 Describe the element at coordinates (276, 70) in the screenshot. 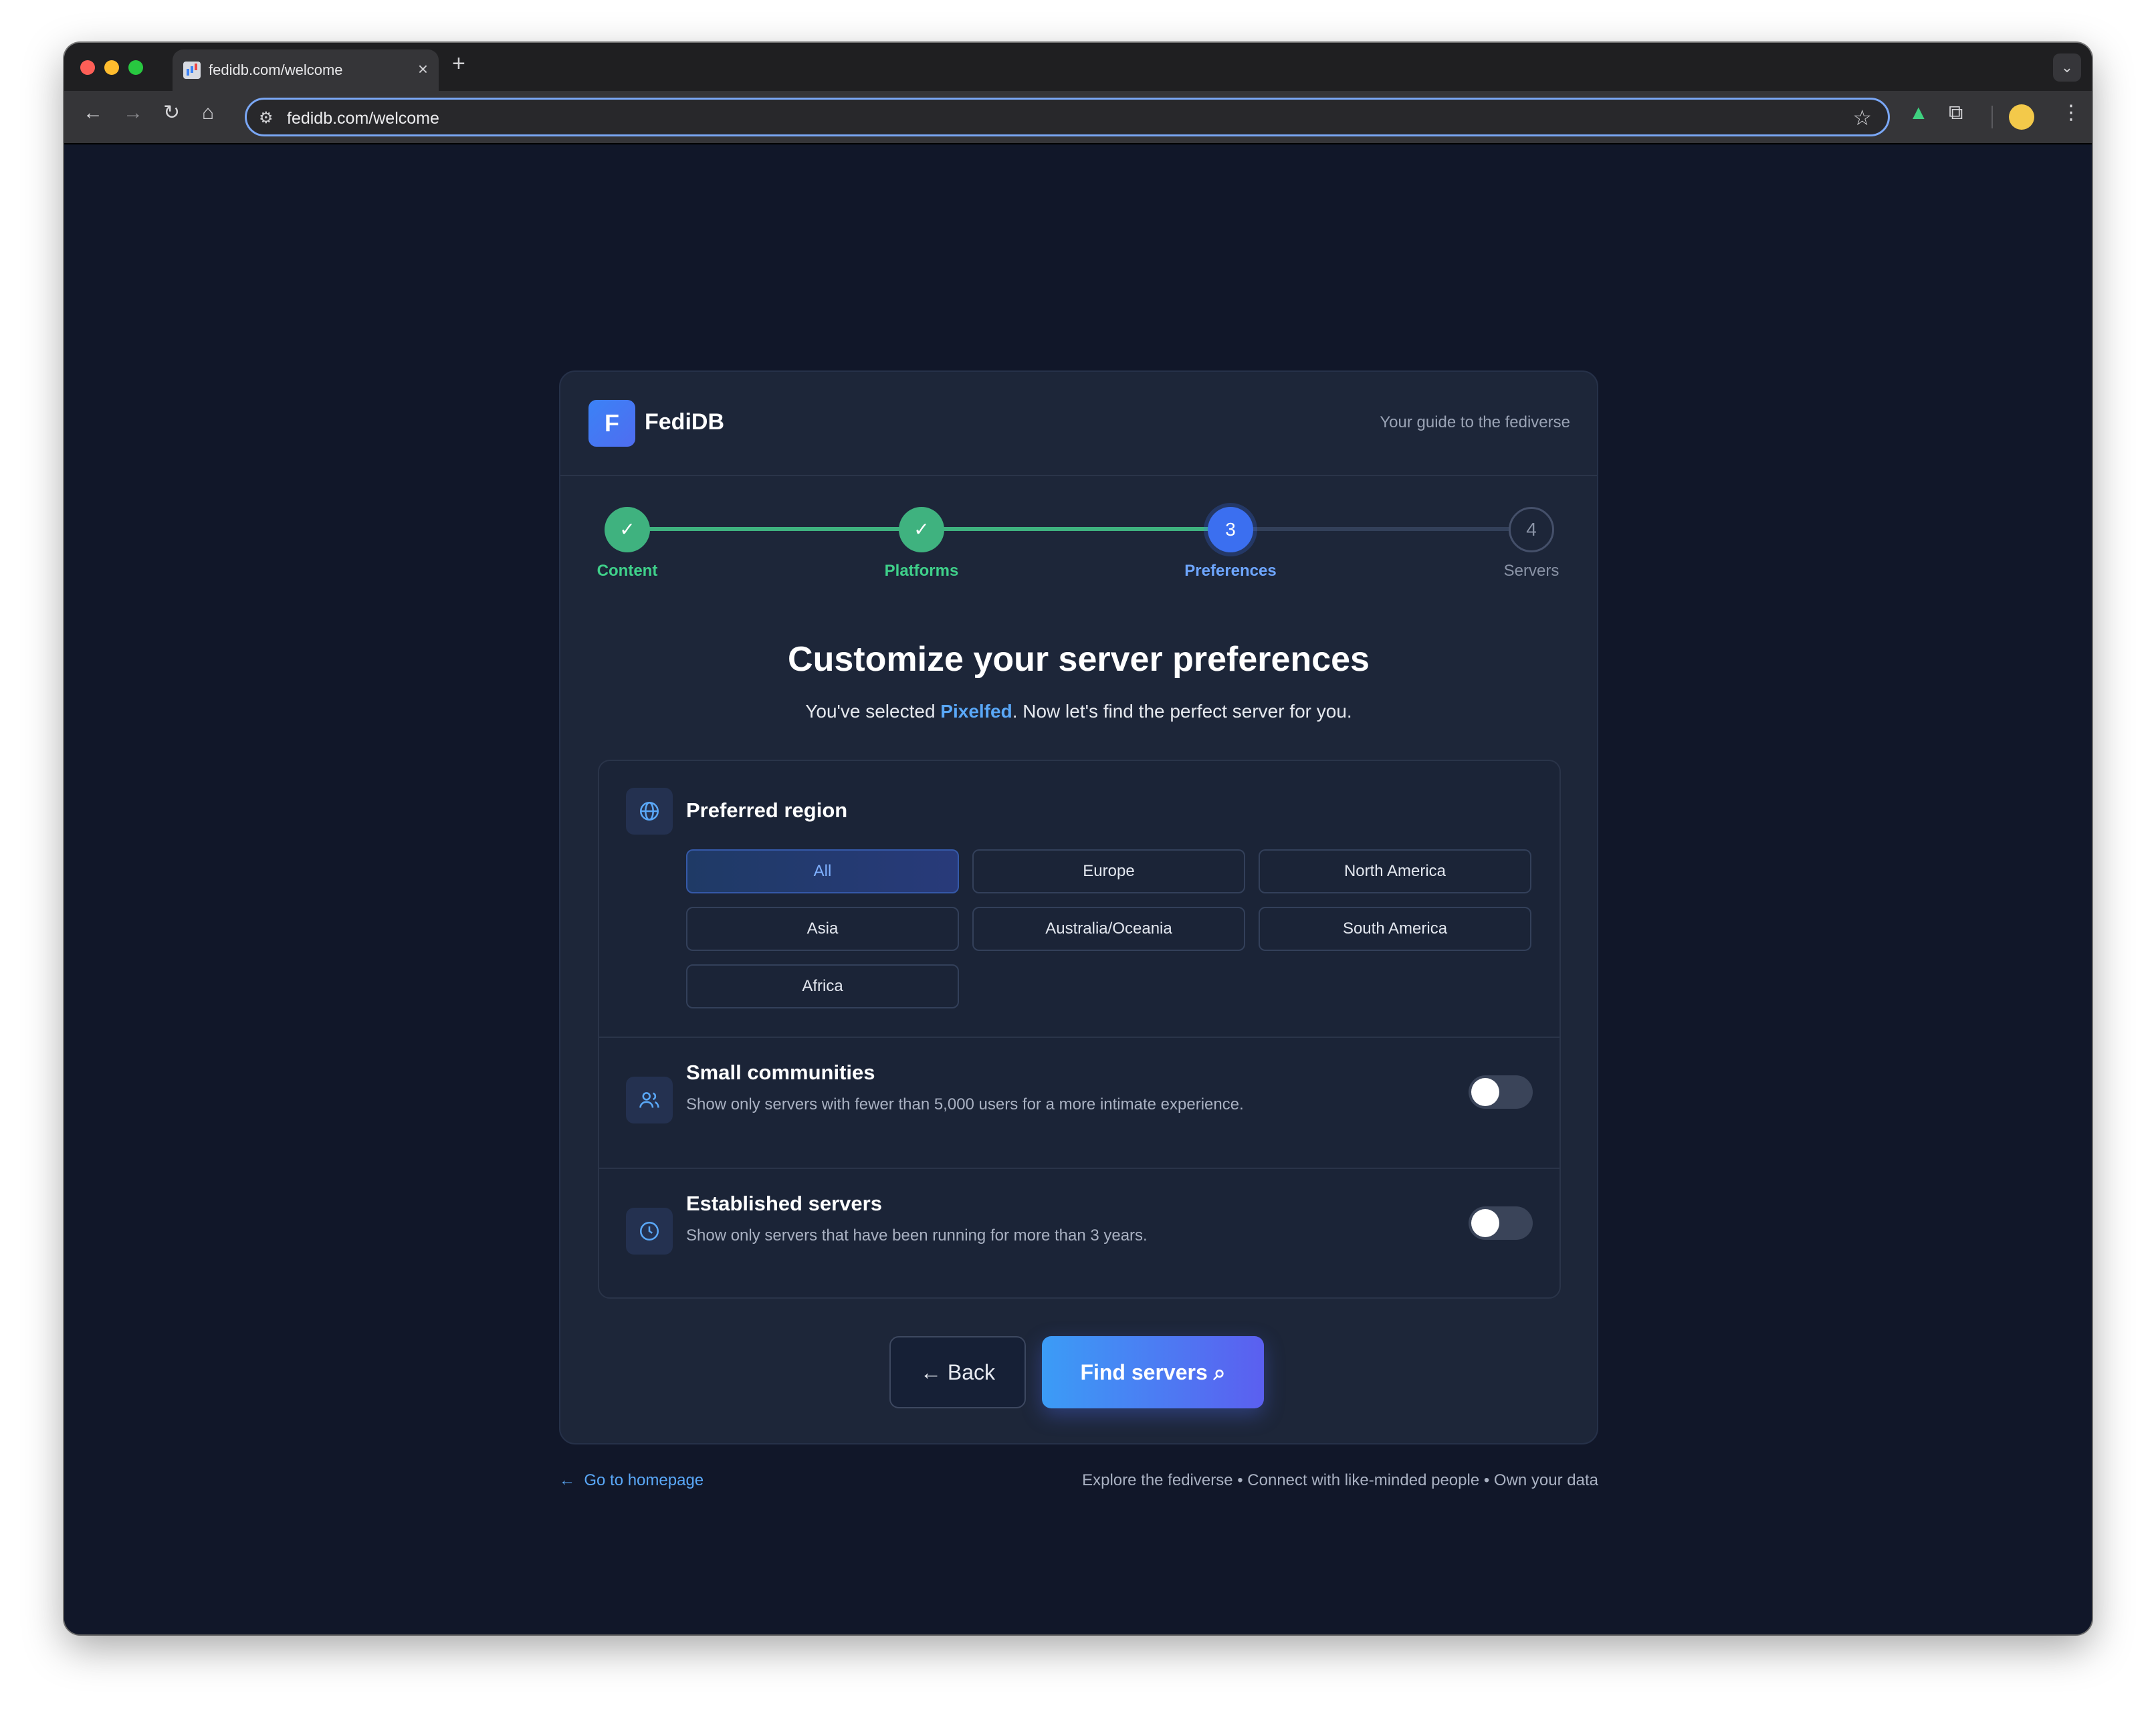

I see `tab-title: fedidb.com/welcome` at that location.